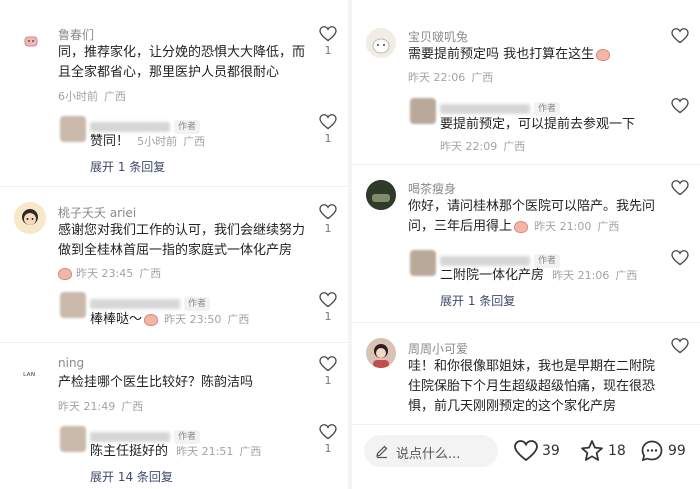 Image resolution: width=700 pixels, height=489 pixels. What do you see at coordinates (483, 146) in the screenshot?
I see `reply-meta: 昨天 22:09 广西` at bounding box center [483, 146].